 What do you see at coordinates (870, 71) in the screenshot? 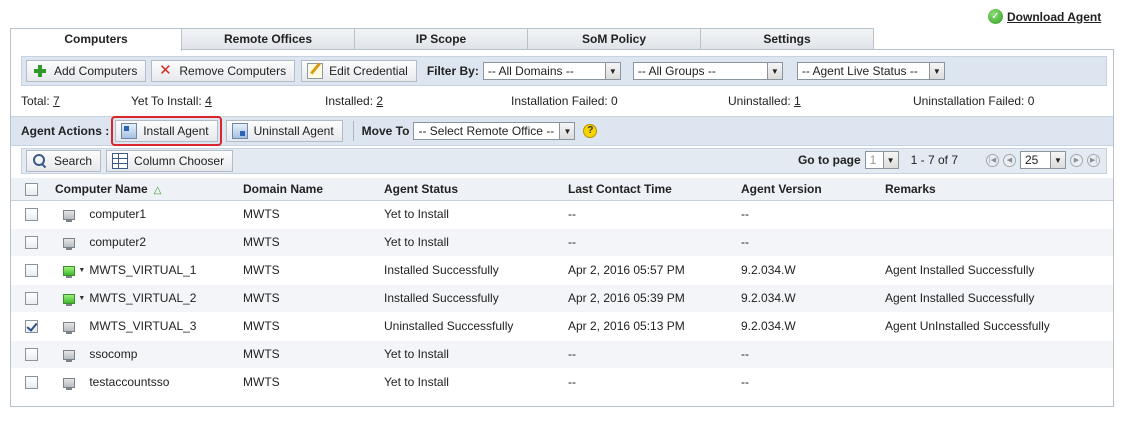
I see `live-status-filter-select: -- Agent Live Status -- ▼` at bounding box center [870, 71].